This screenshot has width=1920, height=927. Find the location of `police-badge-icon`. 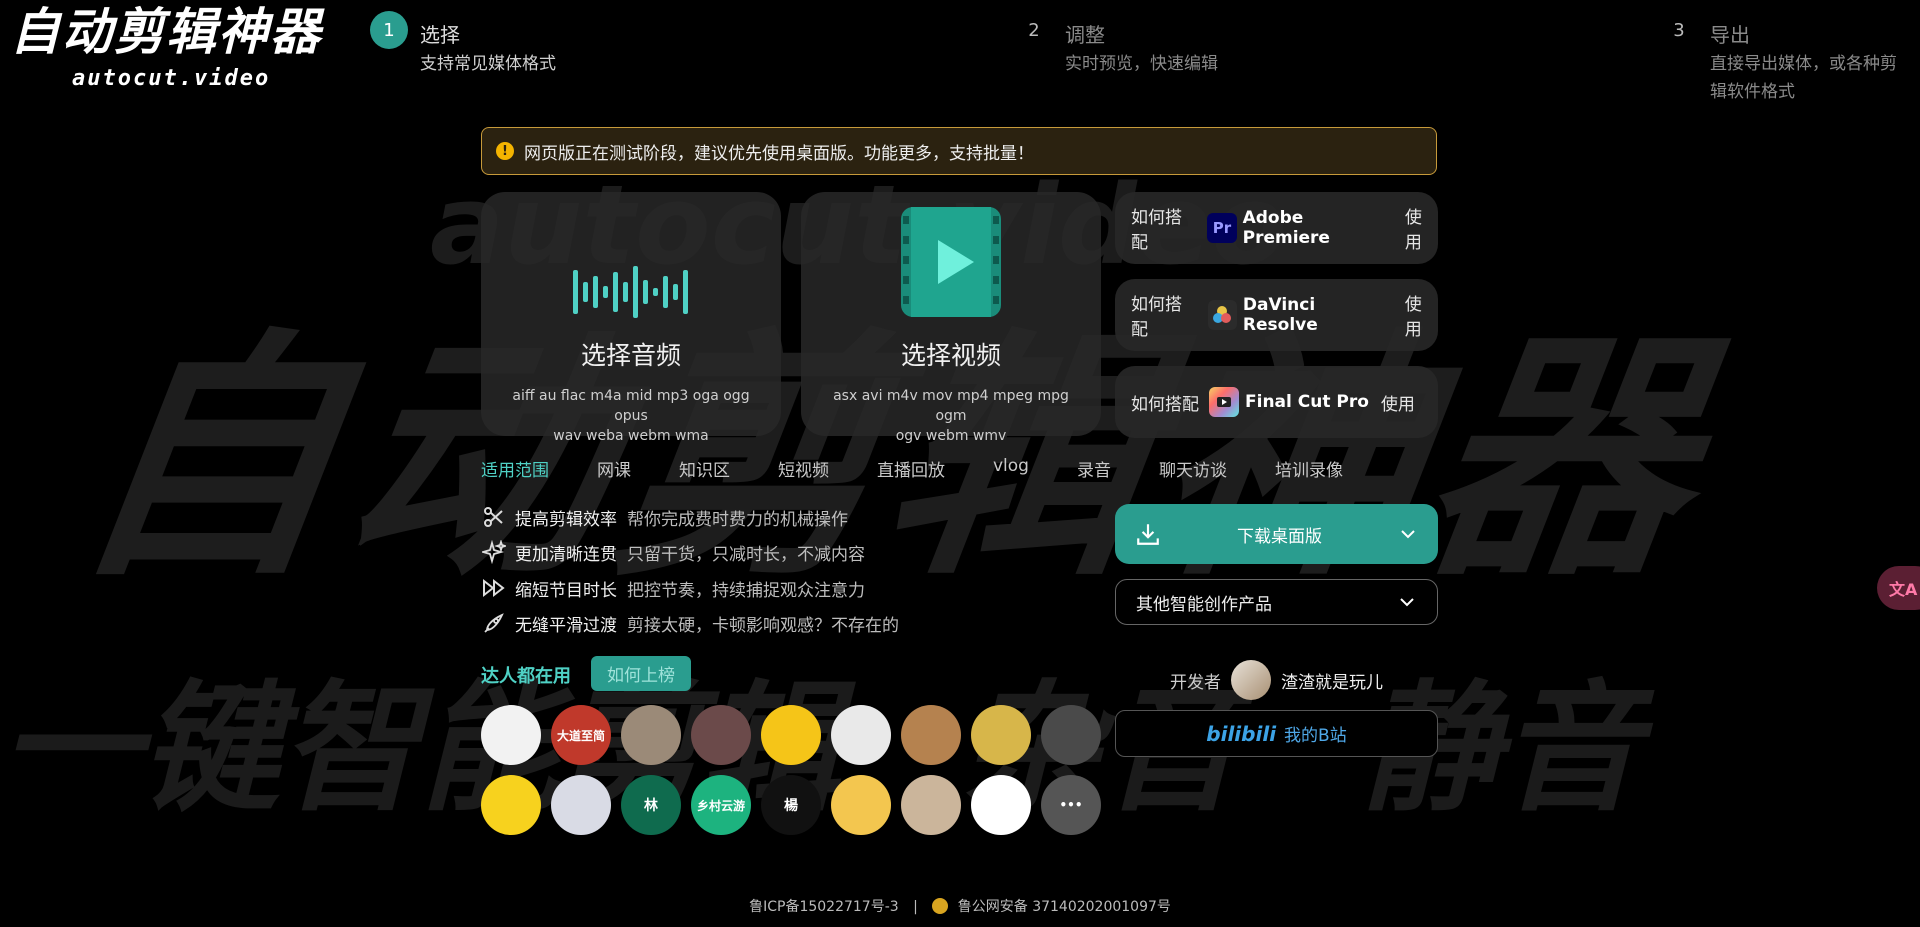

police-badge-icon is located at coordinates (940, 906).